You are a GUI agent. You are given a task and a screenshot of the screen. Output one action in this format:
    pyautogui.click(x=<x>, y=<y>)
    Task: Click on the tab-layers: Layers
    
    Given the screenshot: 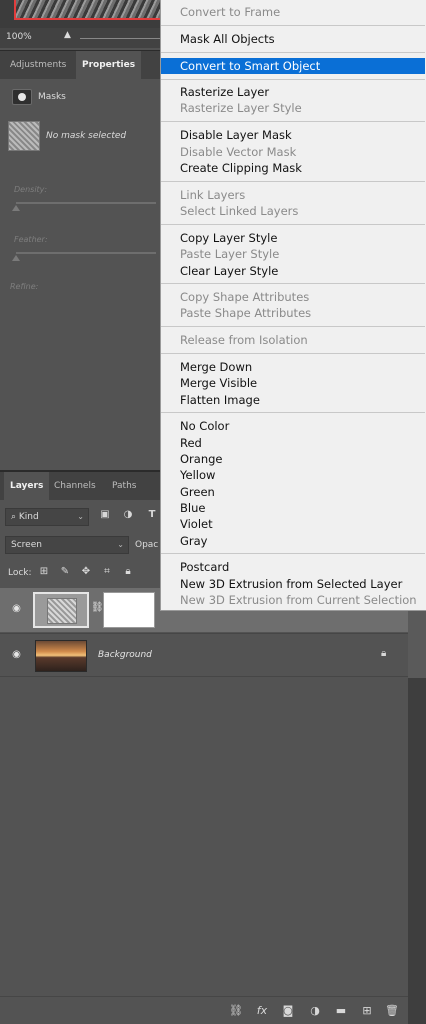 What is the action you would take?
    pyautogui.click(x=27, y=486)
    